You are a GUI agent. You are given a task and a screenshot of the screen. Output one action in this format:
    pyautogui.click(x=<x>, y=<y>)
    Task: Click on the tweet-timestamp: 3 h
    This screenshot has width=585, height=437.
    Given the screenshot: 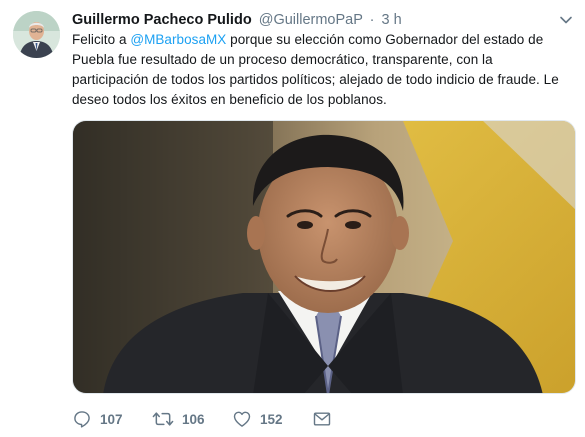 What is the action you would take?
    pyautogui.click(x=392, y=20)
    